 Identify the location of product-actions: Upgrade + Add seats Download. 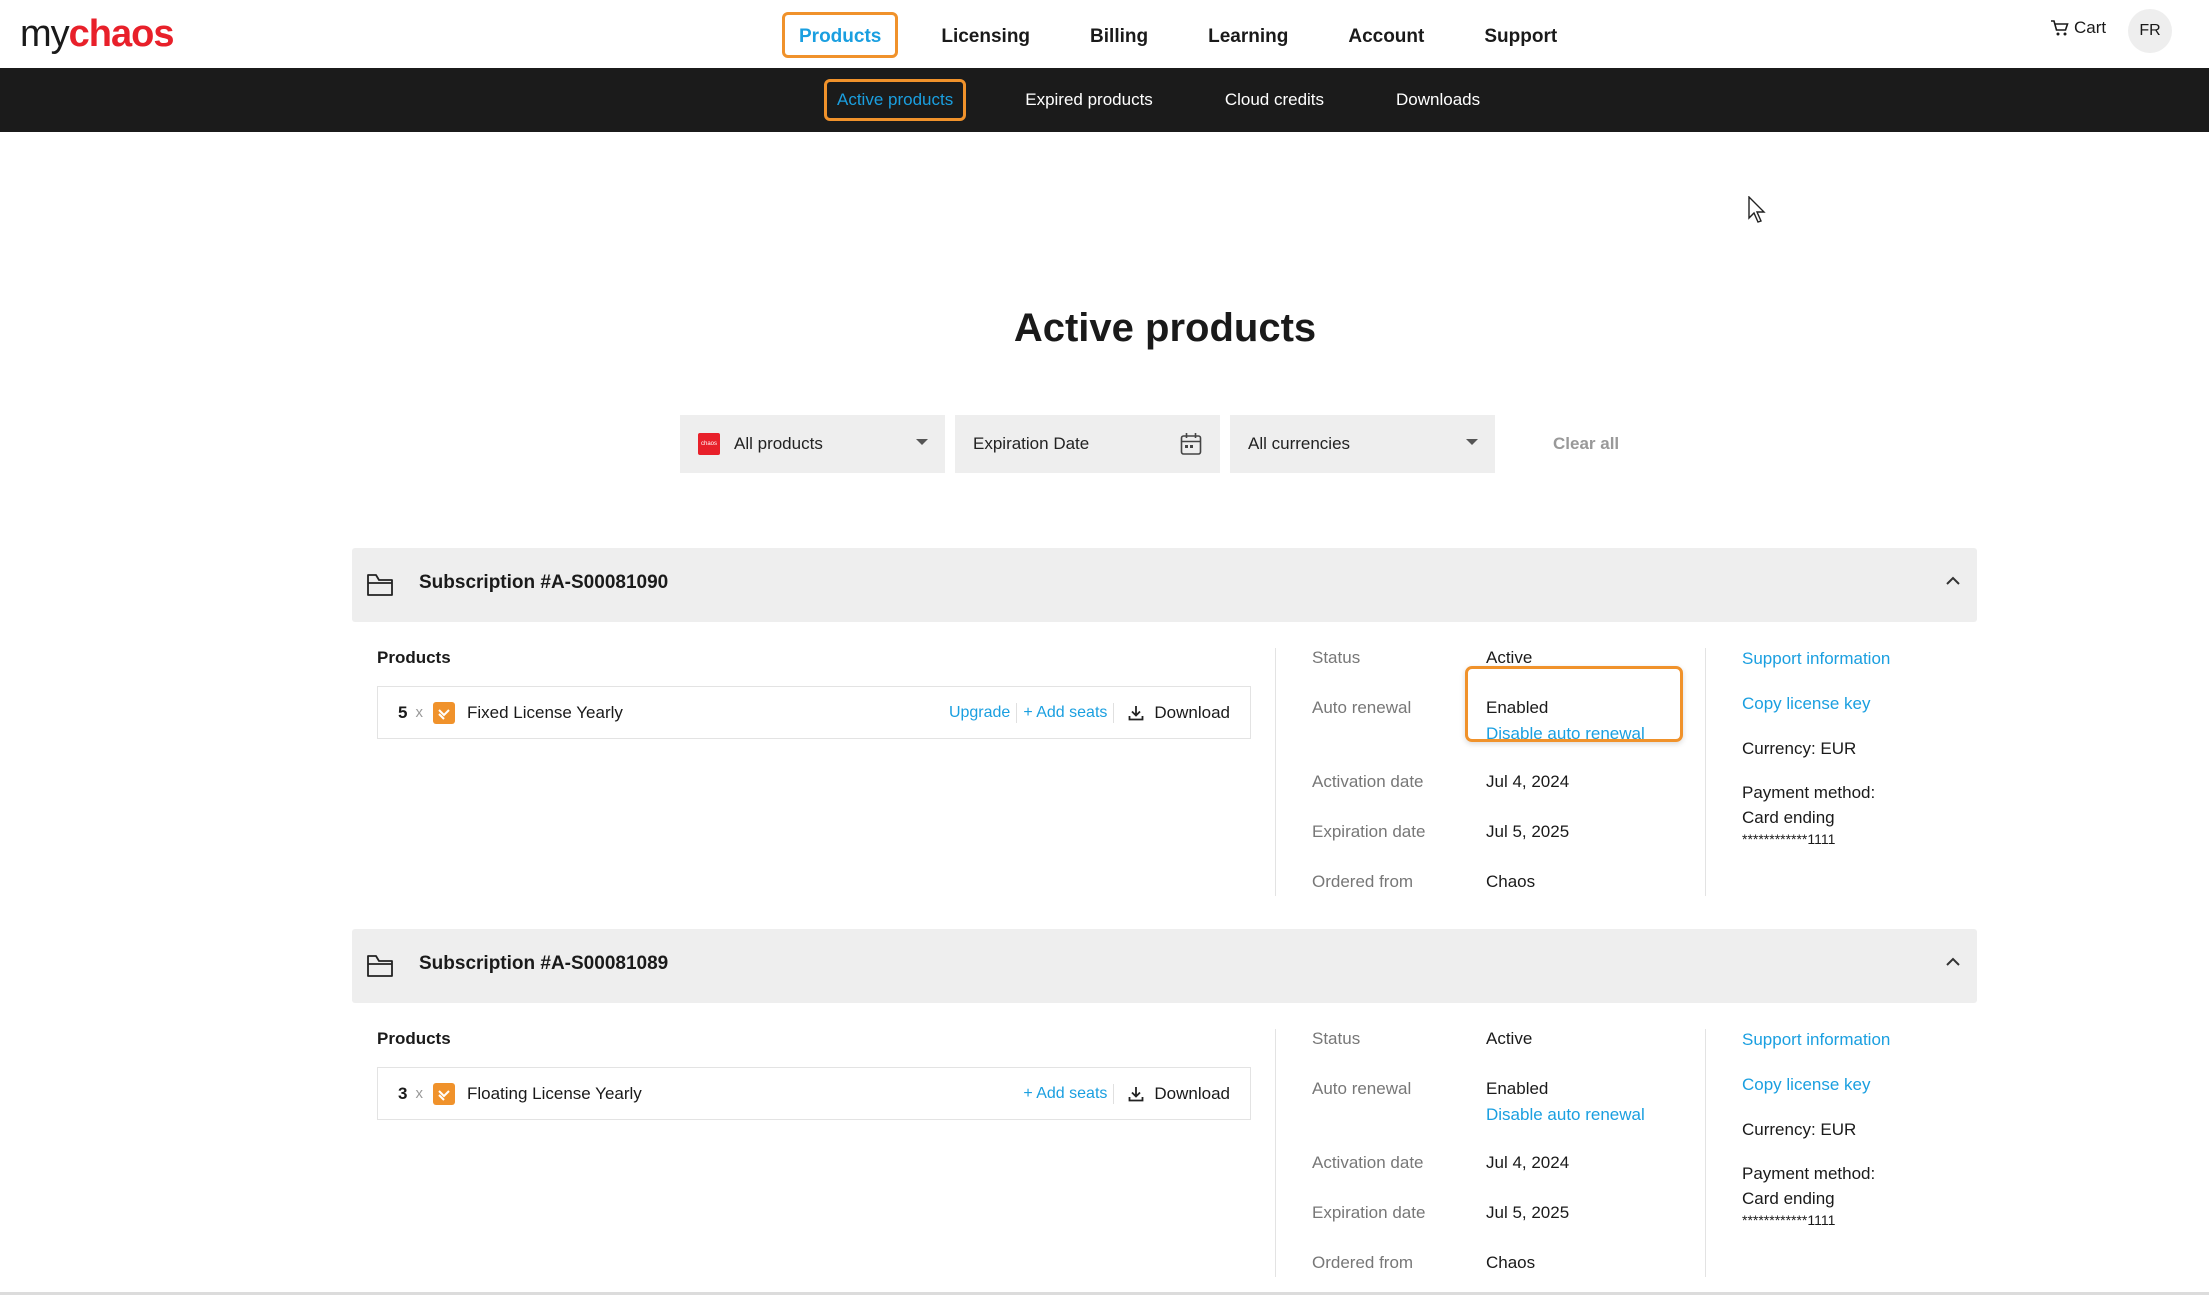
(1089, 712).